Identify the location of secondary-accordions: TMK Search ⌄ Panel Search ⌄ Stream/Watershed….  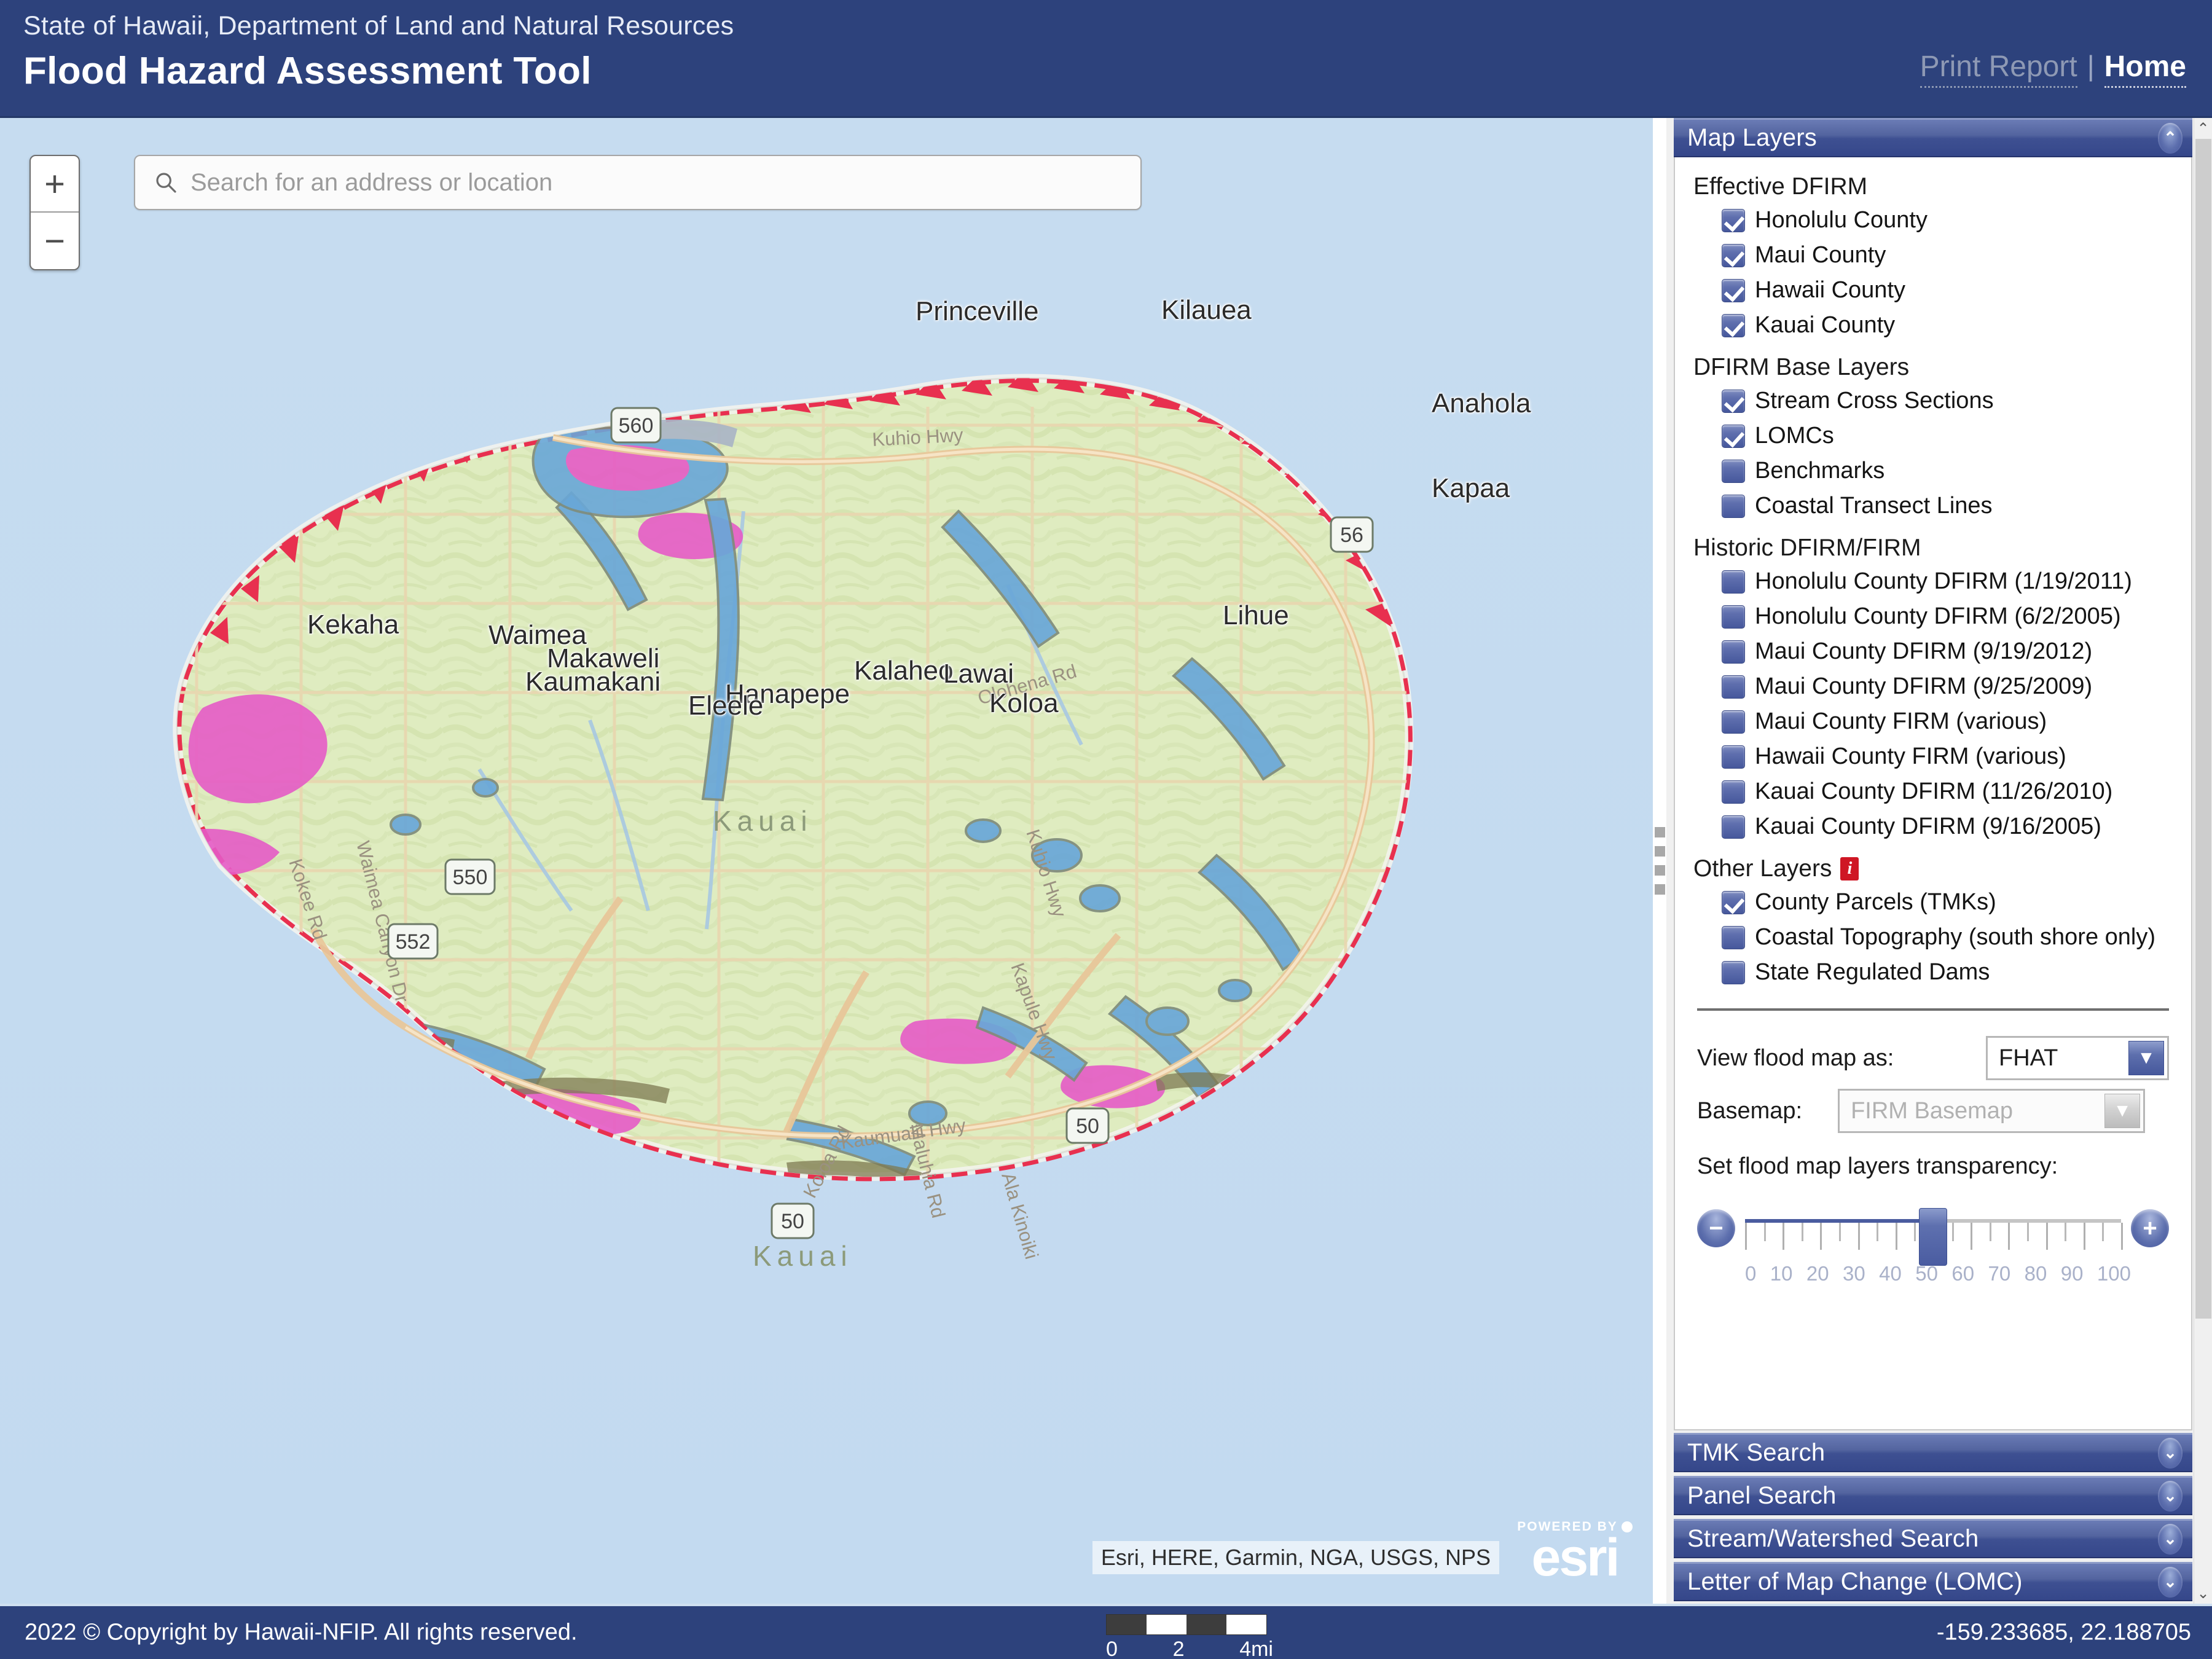
(1930, 1517).